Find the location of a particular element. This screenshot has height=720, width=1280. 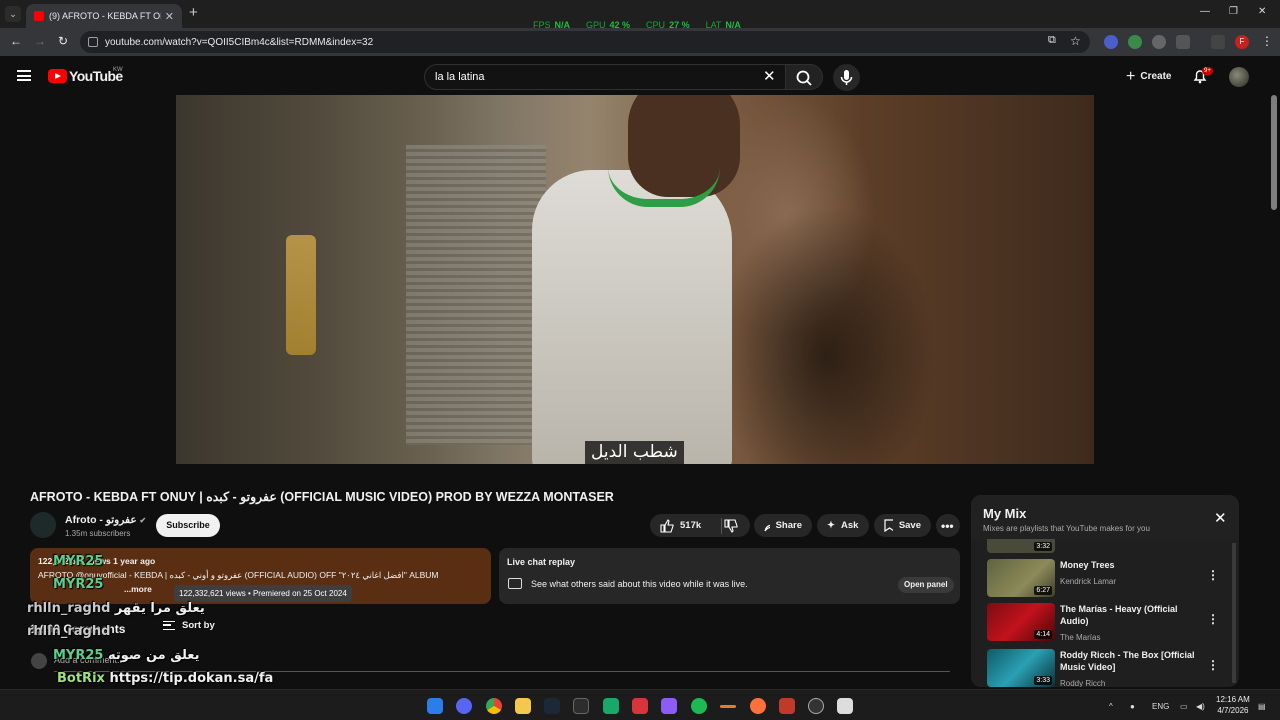

app-icon-white is located at coordinates (845, 706).